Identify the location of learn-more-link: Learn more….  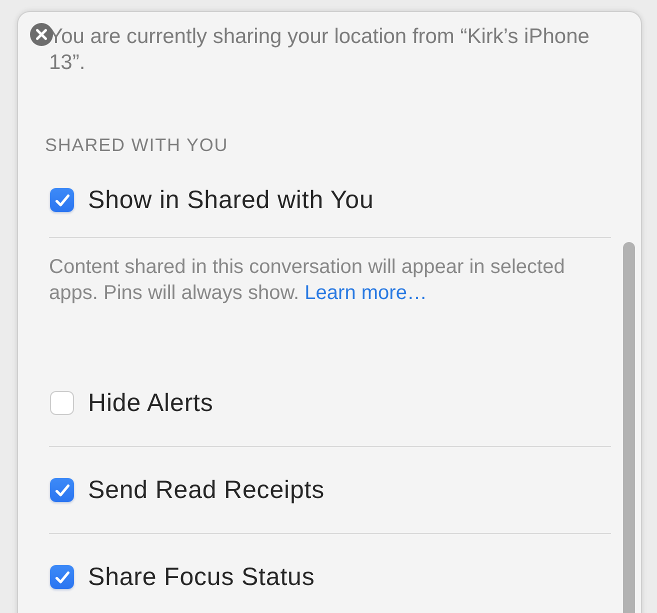
(365, 293).